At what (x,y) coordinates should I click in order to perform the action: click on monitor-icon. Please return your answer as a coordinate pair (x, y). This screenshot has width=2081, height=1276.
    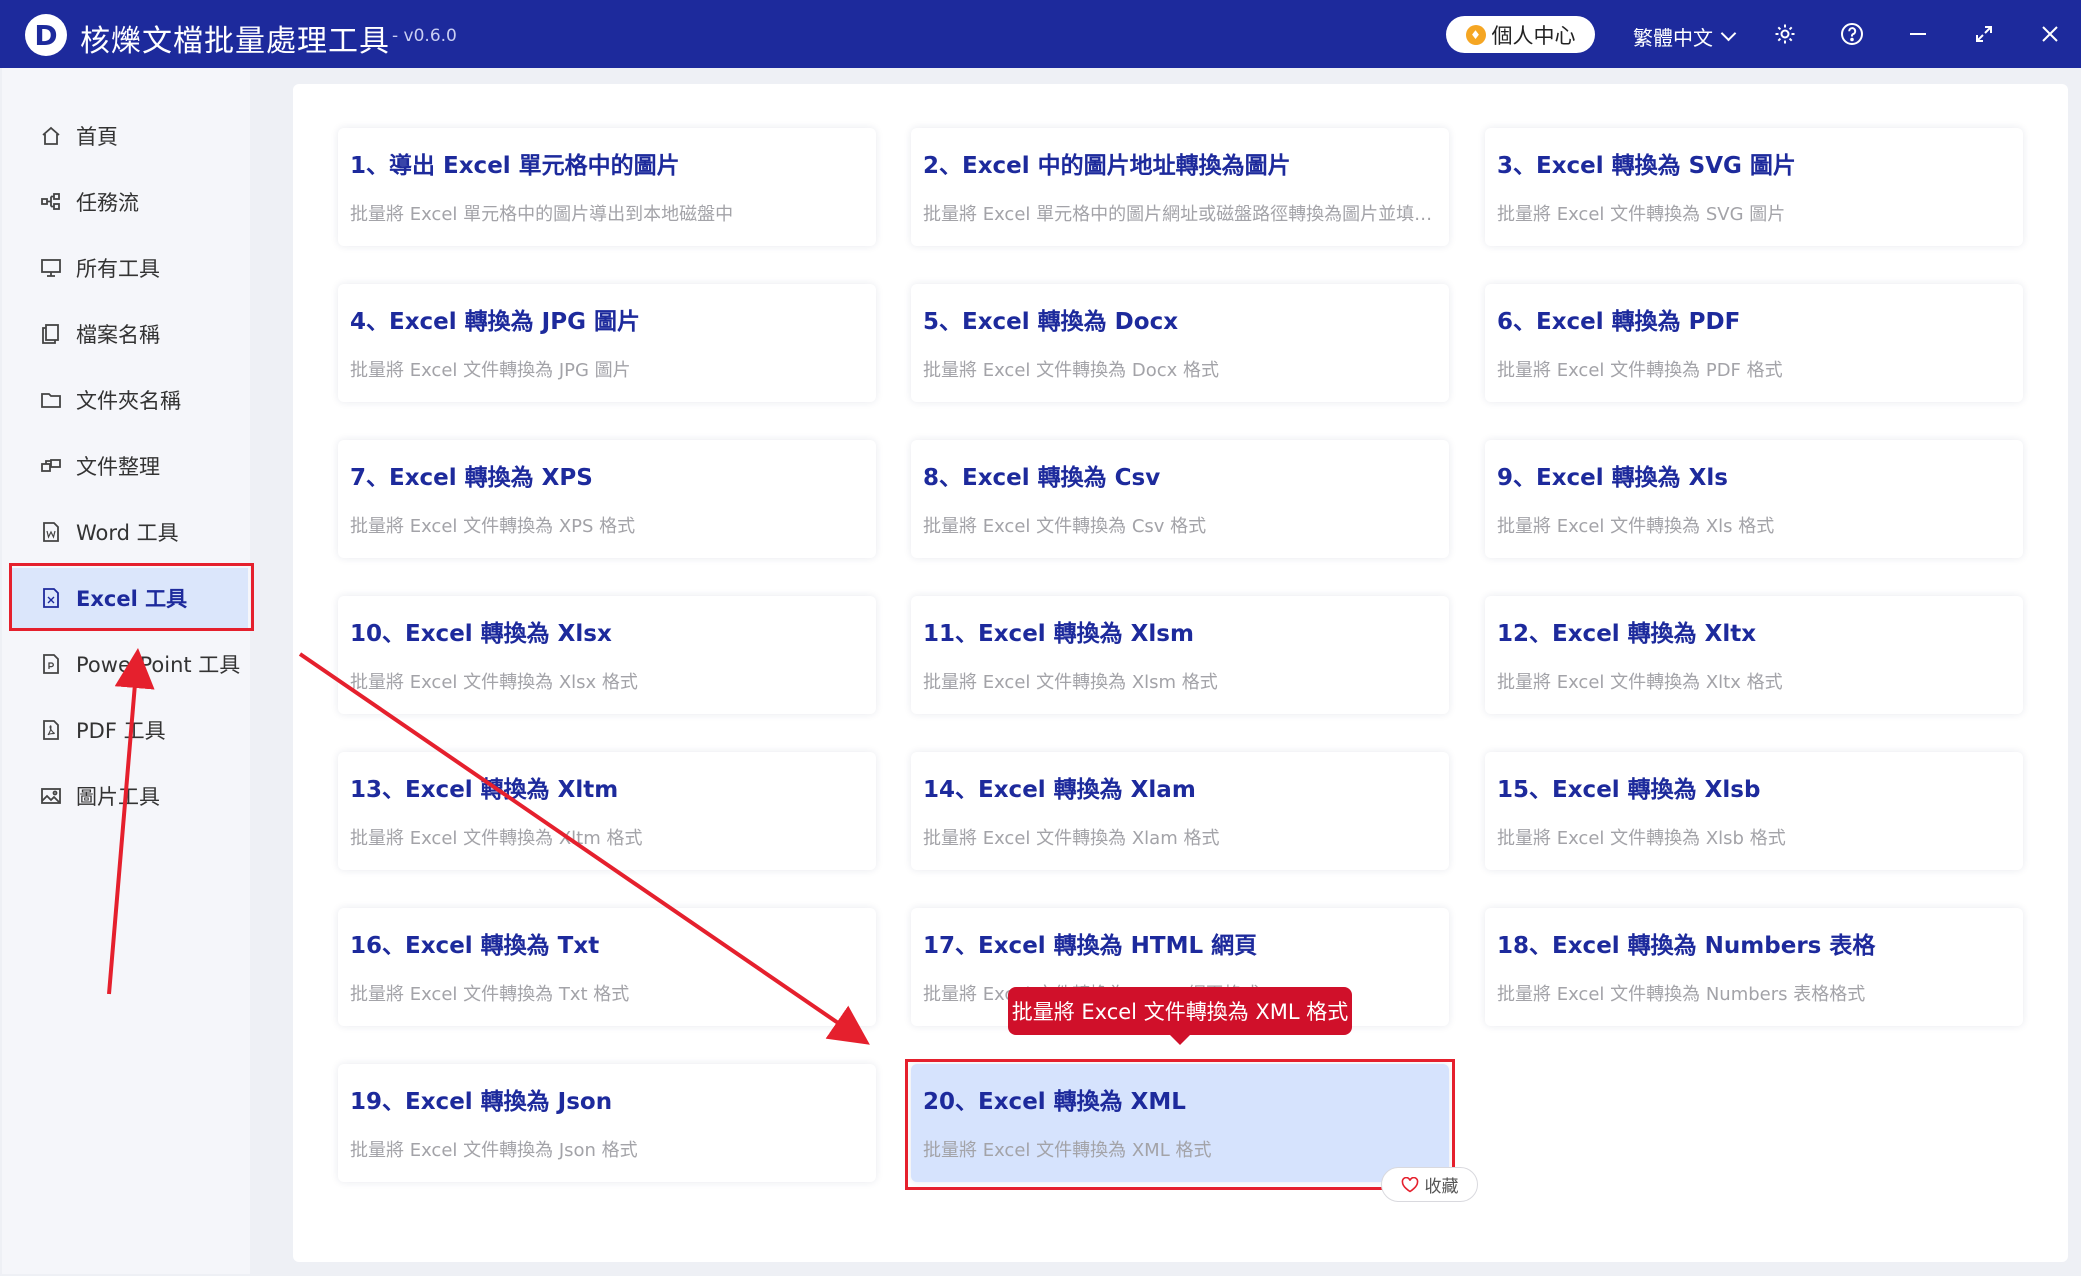
    Looking at the image, I should click on (51, 268).